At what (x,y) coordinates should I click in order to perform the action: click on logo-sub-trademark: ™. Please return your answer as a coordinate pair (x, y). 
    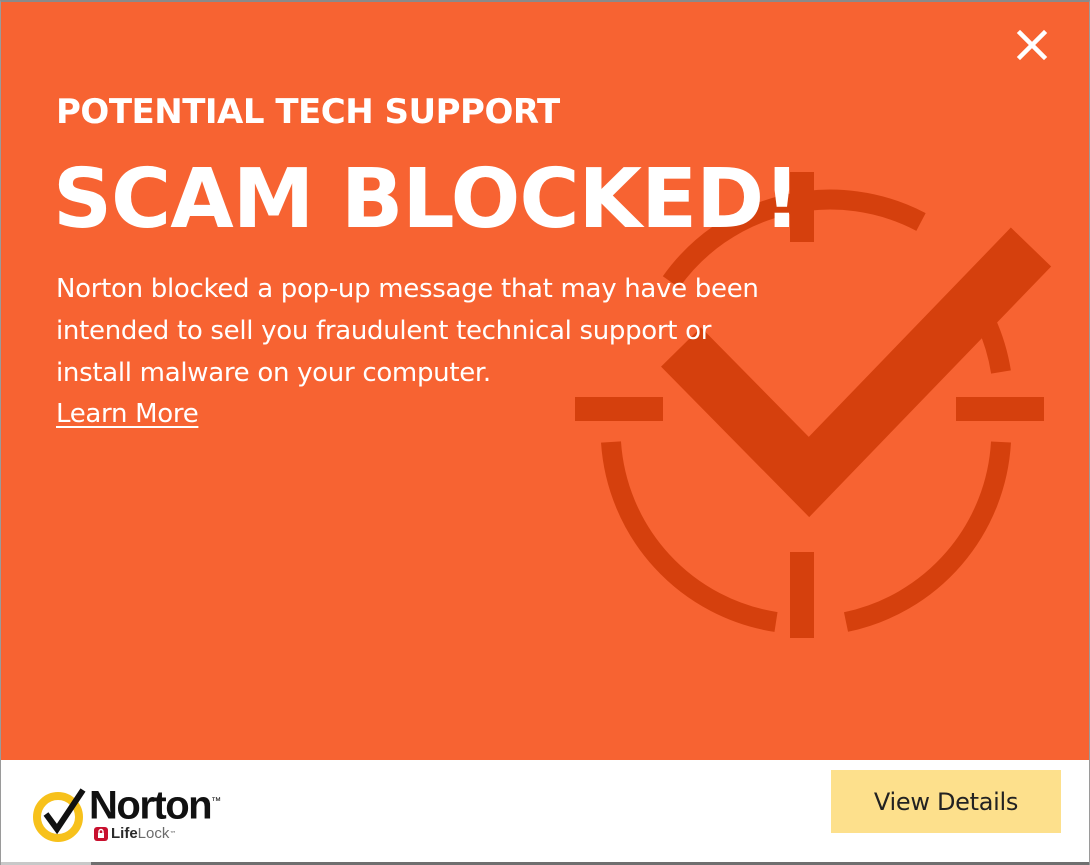
    Looking at the image, I should click on (173, 834).